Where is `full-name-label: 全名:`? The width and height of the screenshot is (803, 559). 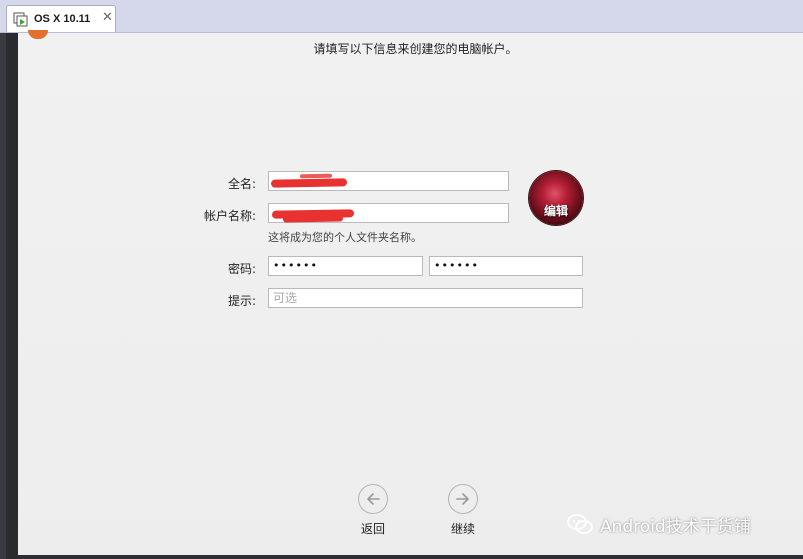 full-name-label: 全名: is located at coordinates (241, 184).